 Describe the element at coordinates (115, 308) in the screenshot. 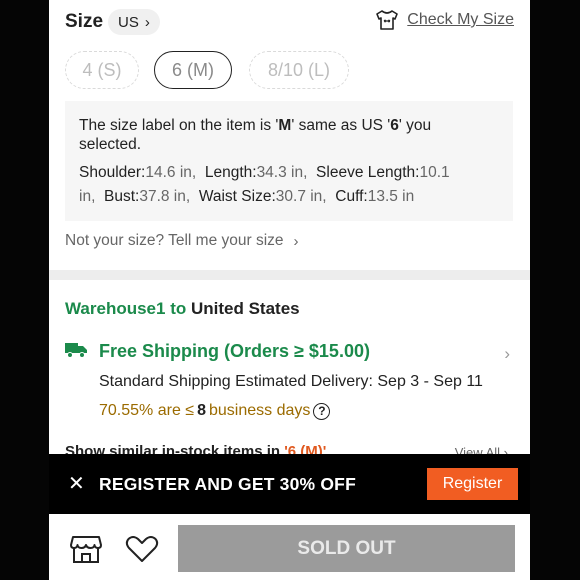

I see `warehouse-name: Warehouse1` at that location.